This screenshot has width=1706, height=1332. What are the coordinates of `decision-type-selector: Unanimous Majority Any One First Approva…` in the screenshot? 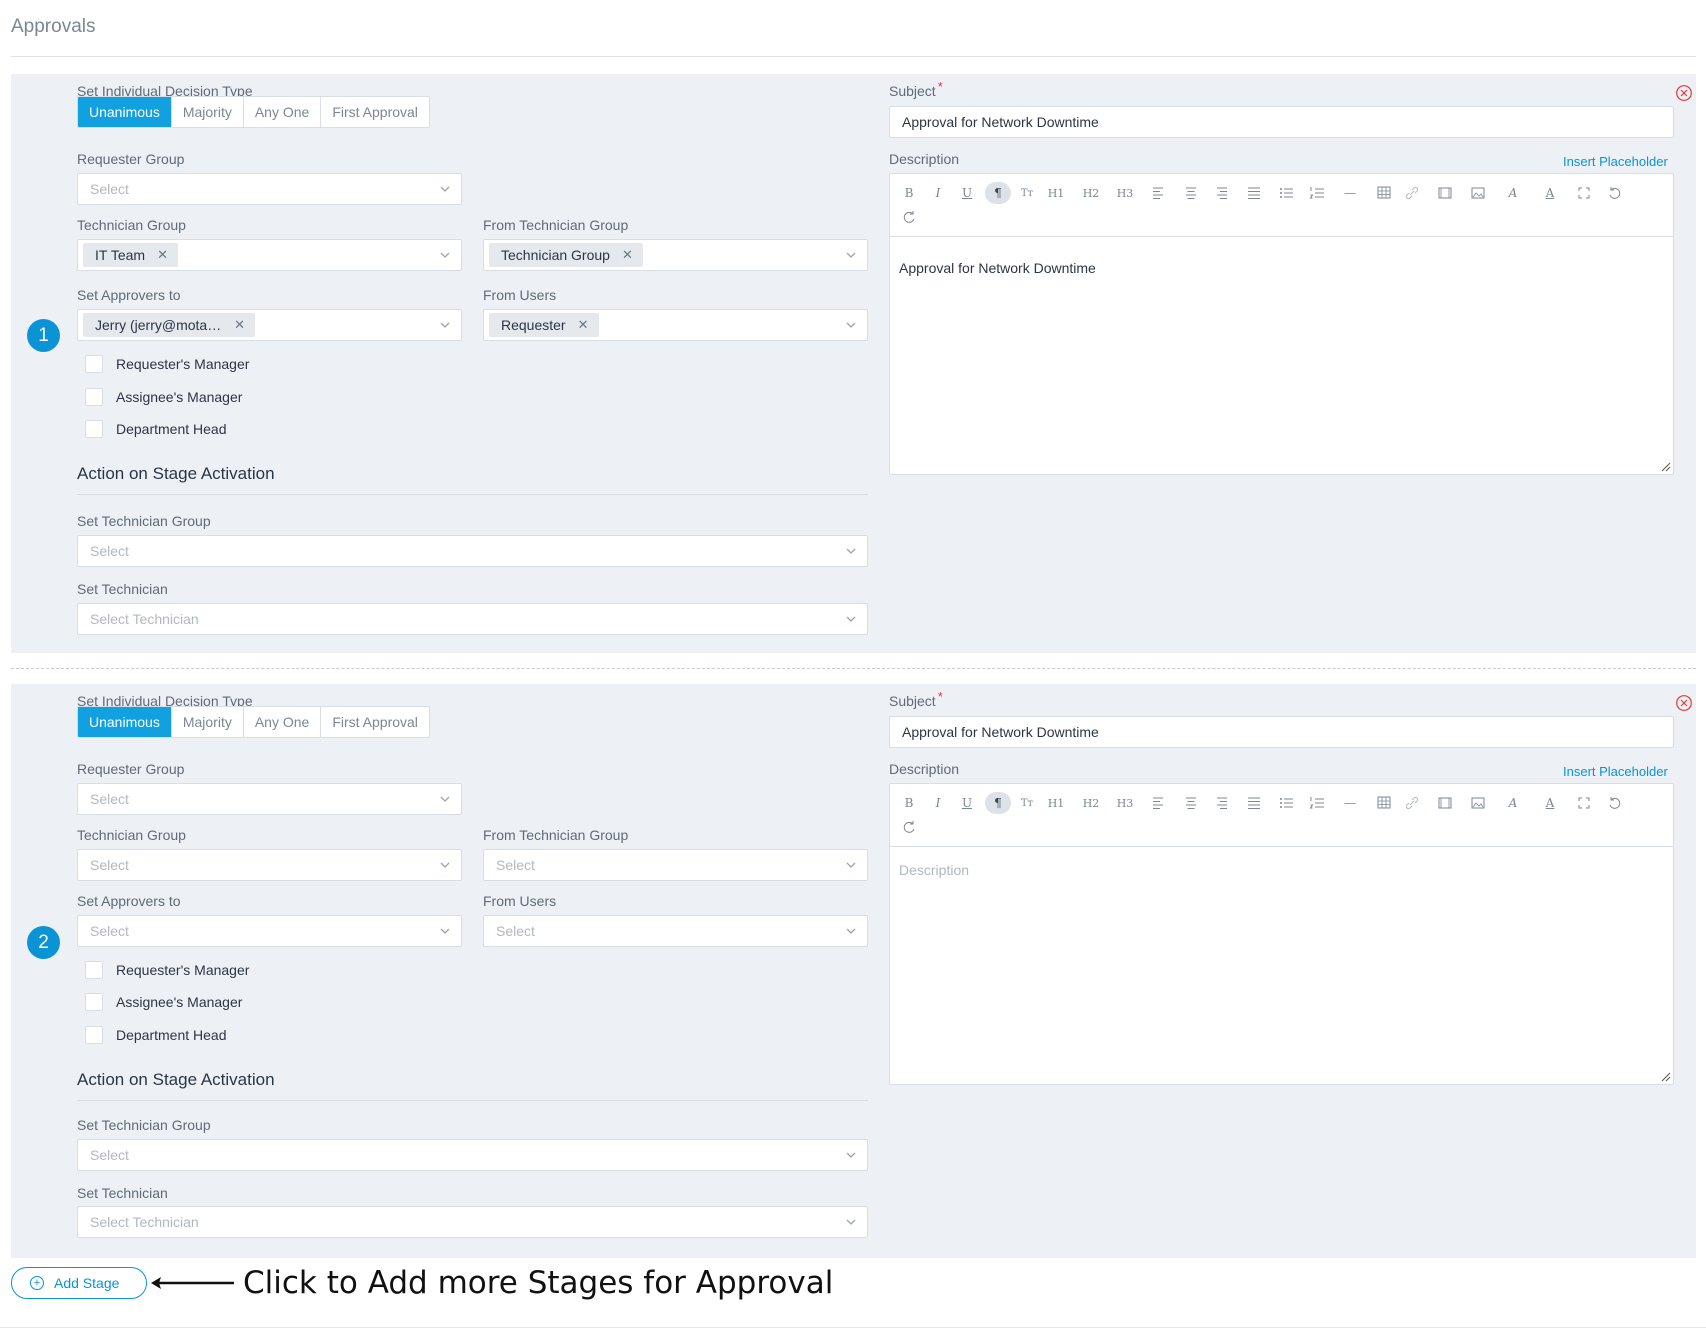 It's located at (253, 722).